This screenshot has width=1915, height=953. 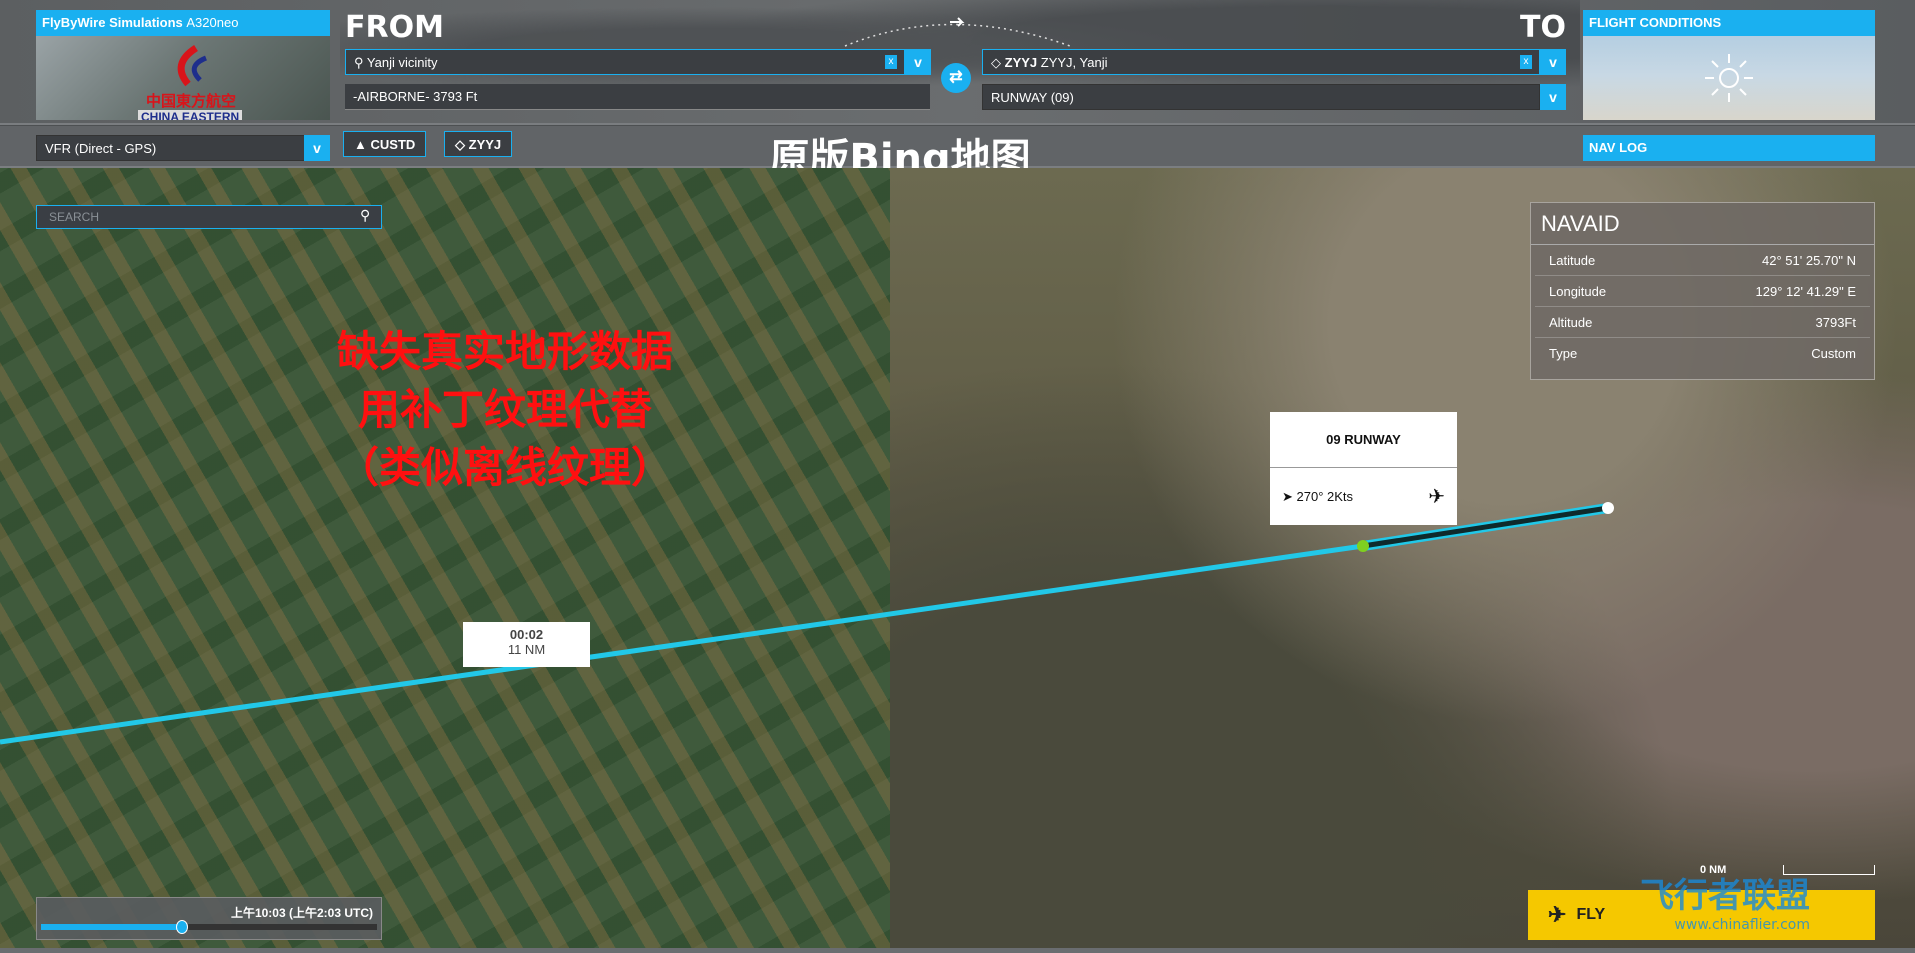 What do you see at coordinates (1742, 925) in the screenshot?
I see `watermark-url: www.chinaflier.com` at bounding box center [1742, 925].